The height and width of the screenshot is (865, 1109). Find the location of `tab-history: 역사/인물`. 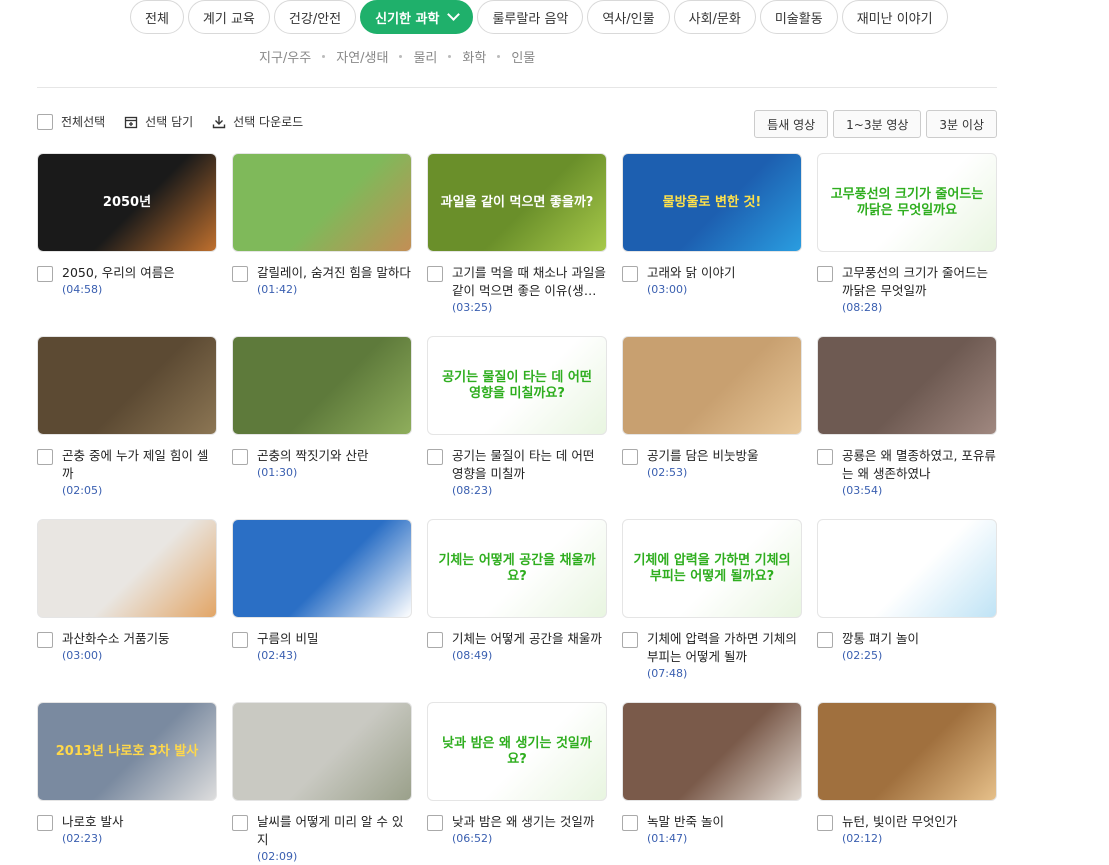

tab-history: 역사/인물 is located at coordinates (628, 17).